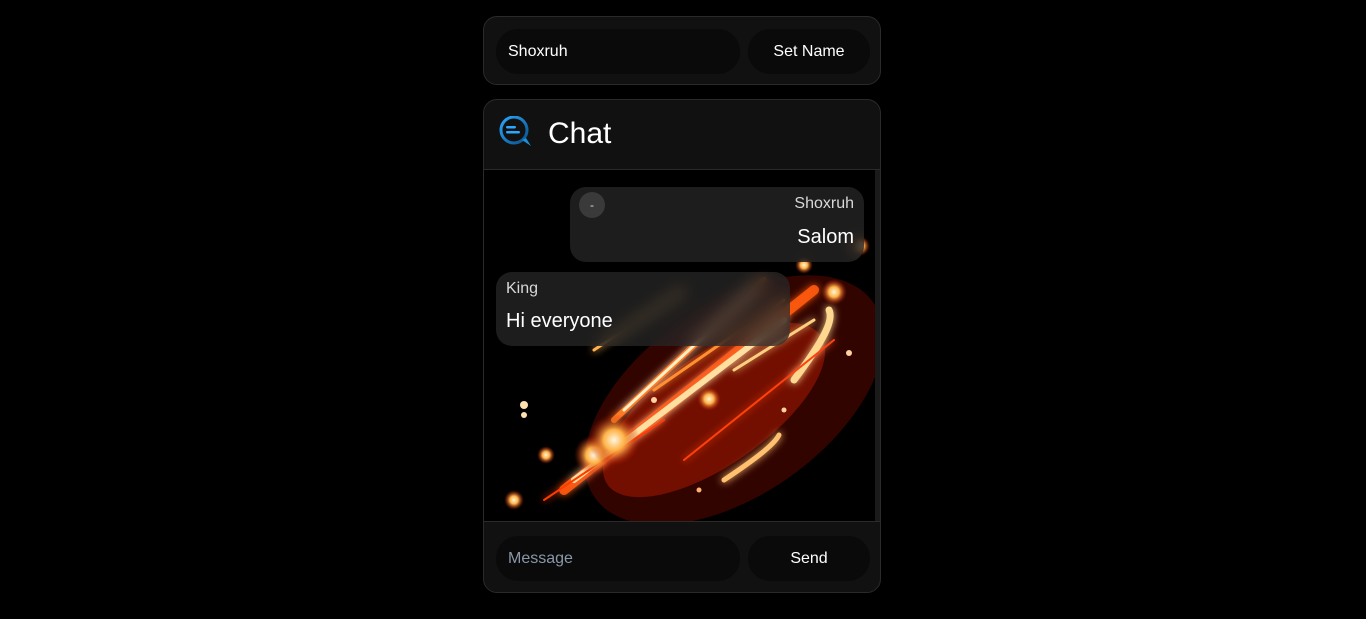  I want to click on name-input, so click(618, 51).